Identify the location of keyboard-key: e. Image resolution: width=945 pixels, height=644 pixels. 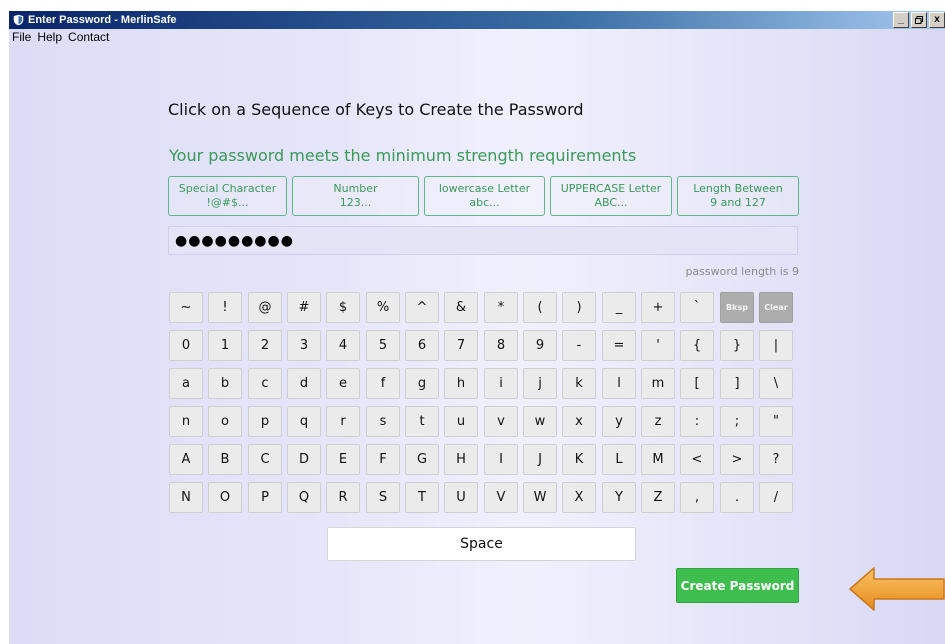
(343, 383).